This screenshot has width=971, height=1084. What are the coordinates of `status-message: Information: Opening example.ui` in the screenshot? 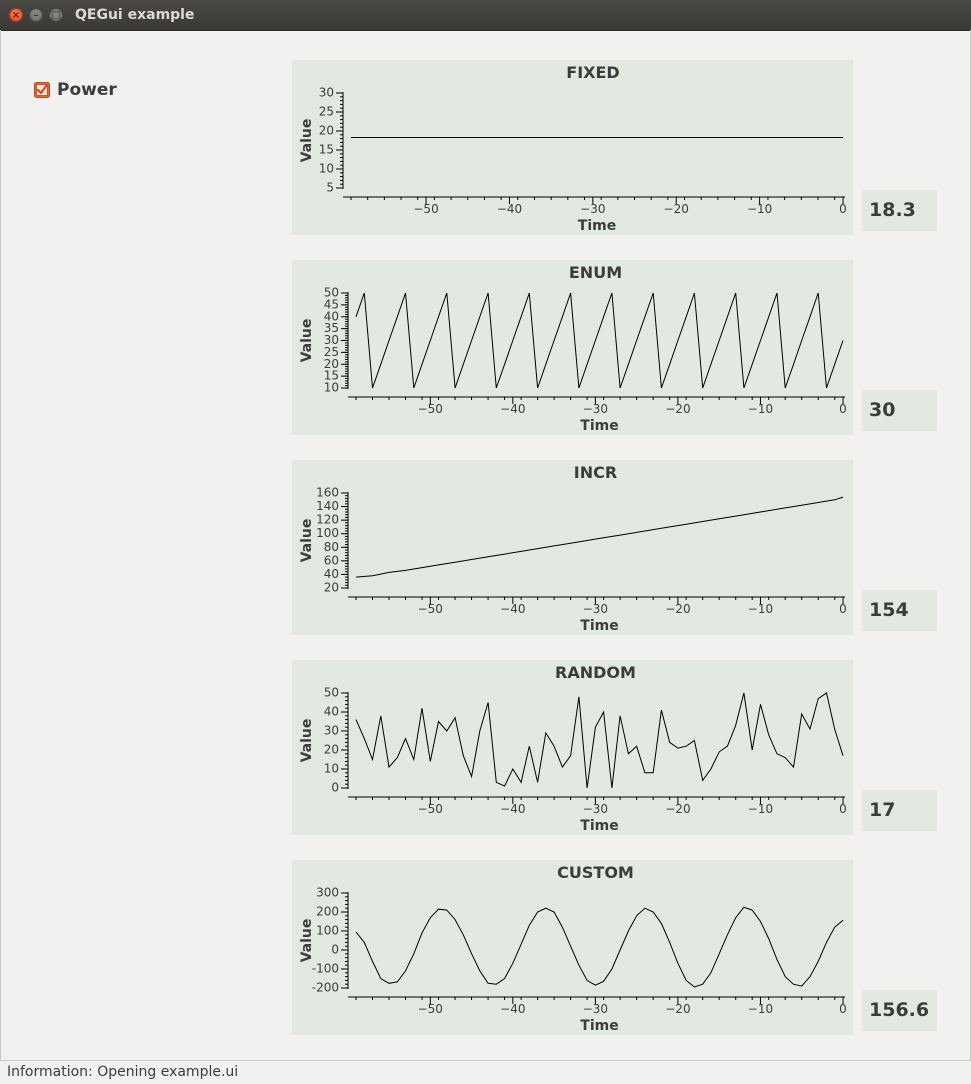 It's located at (123, 1072).